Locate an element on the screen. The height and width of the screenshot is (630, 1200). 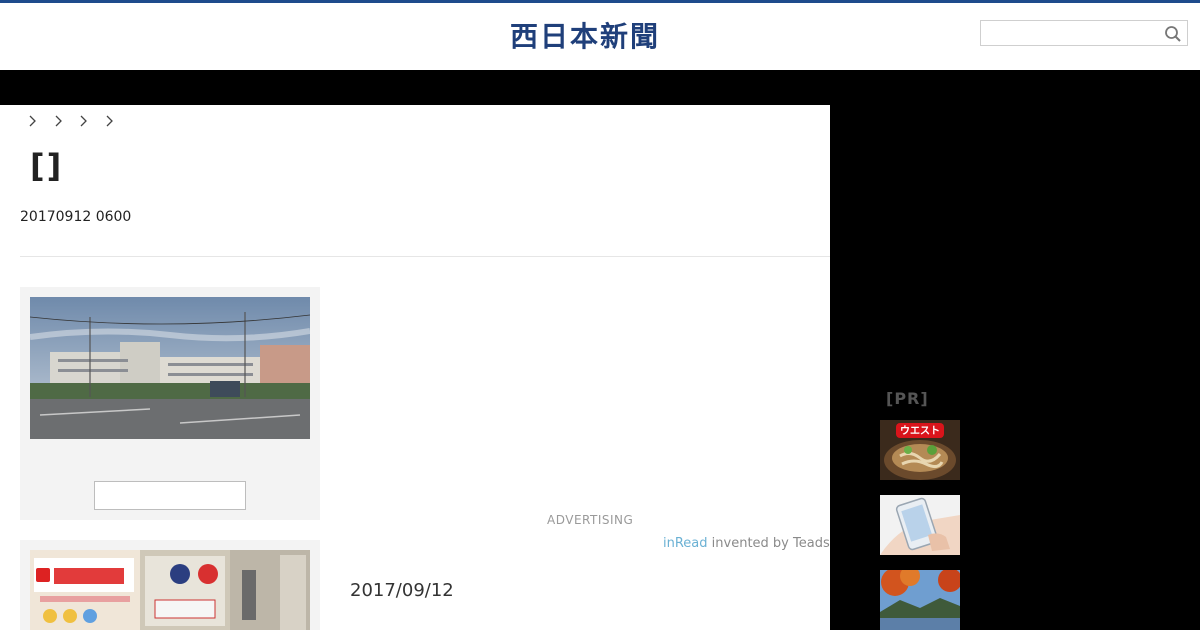
search-box is located at coordinates (1084, 33).